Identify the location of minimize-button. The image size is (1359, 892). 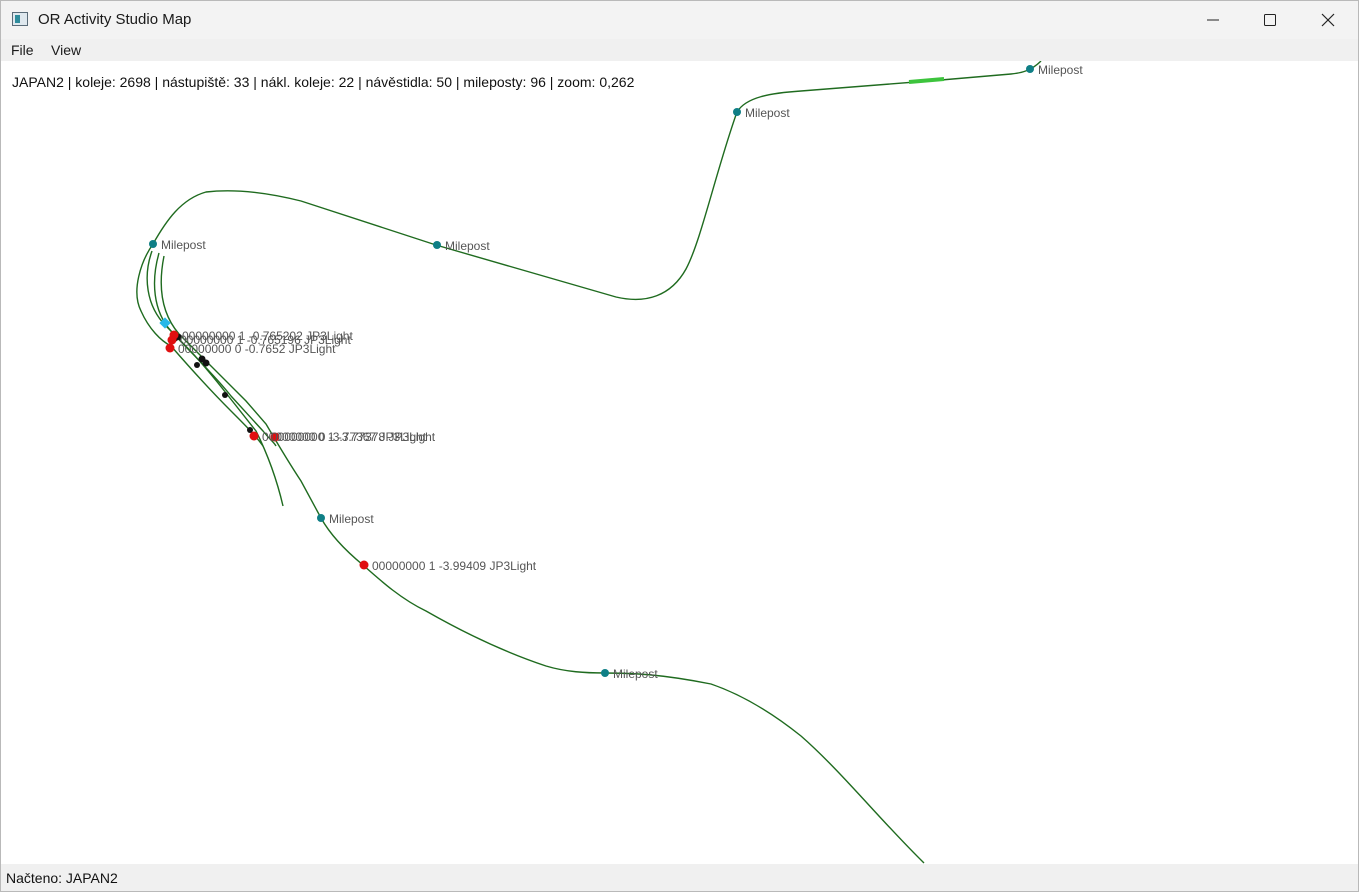
(1213, 20).